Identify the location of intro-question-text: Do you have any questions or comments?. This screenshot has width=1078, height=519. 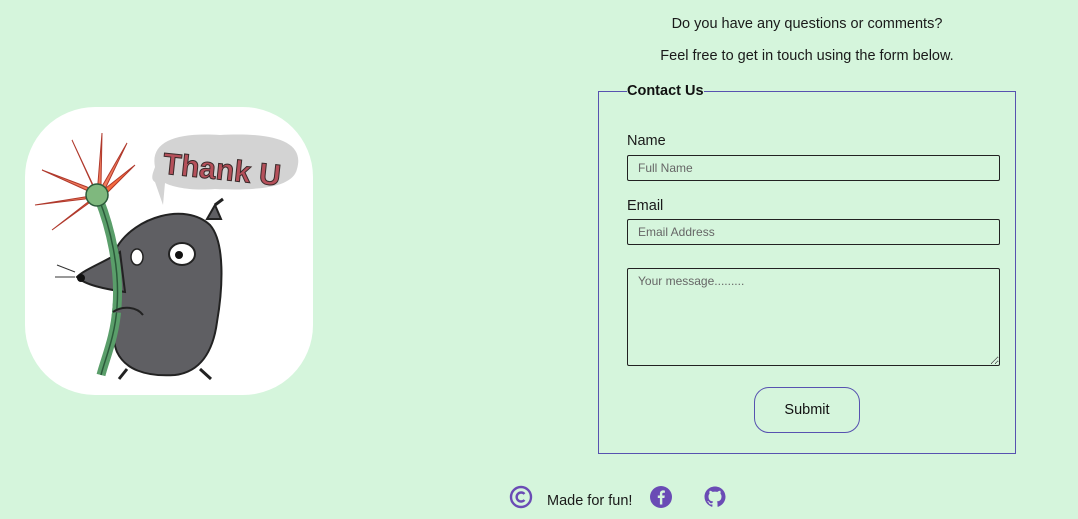
(807, 24).